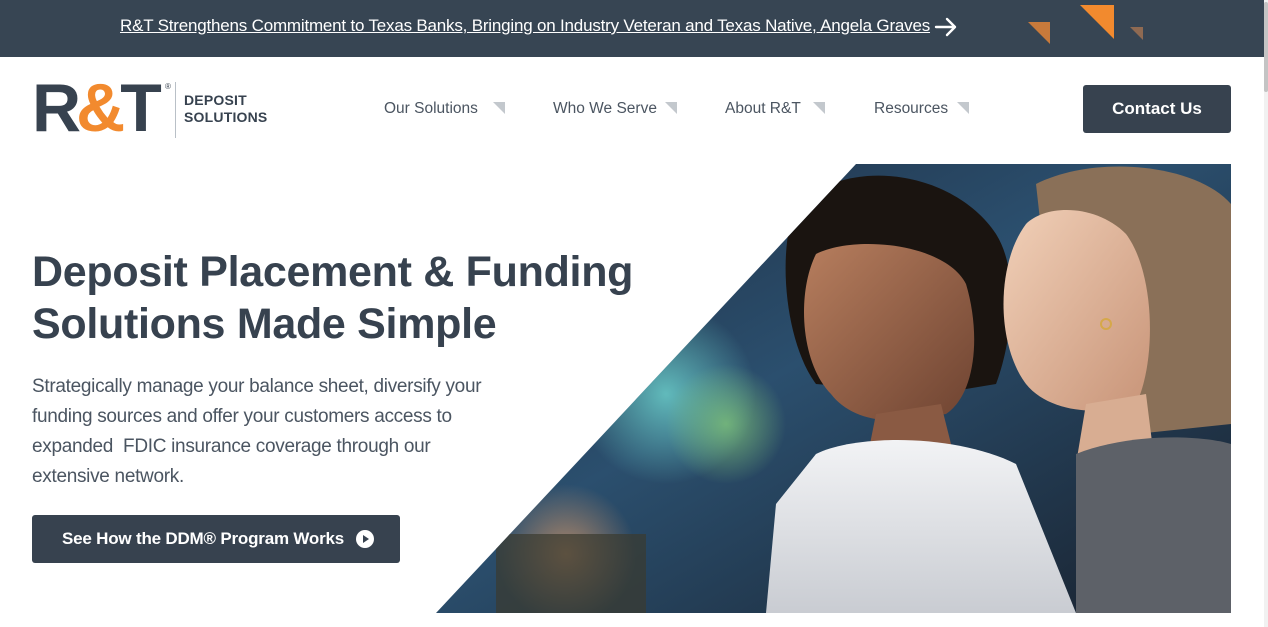 This screenshot has height=627, width=1268. Describe the element at coordinates (365, 539) in the screenshot. I see `play-circle-icon` at that location.